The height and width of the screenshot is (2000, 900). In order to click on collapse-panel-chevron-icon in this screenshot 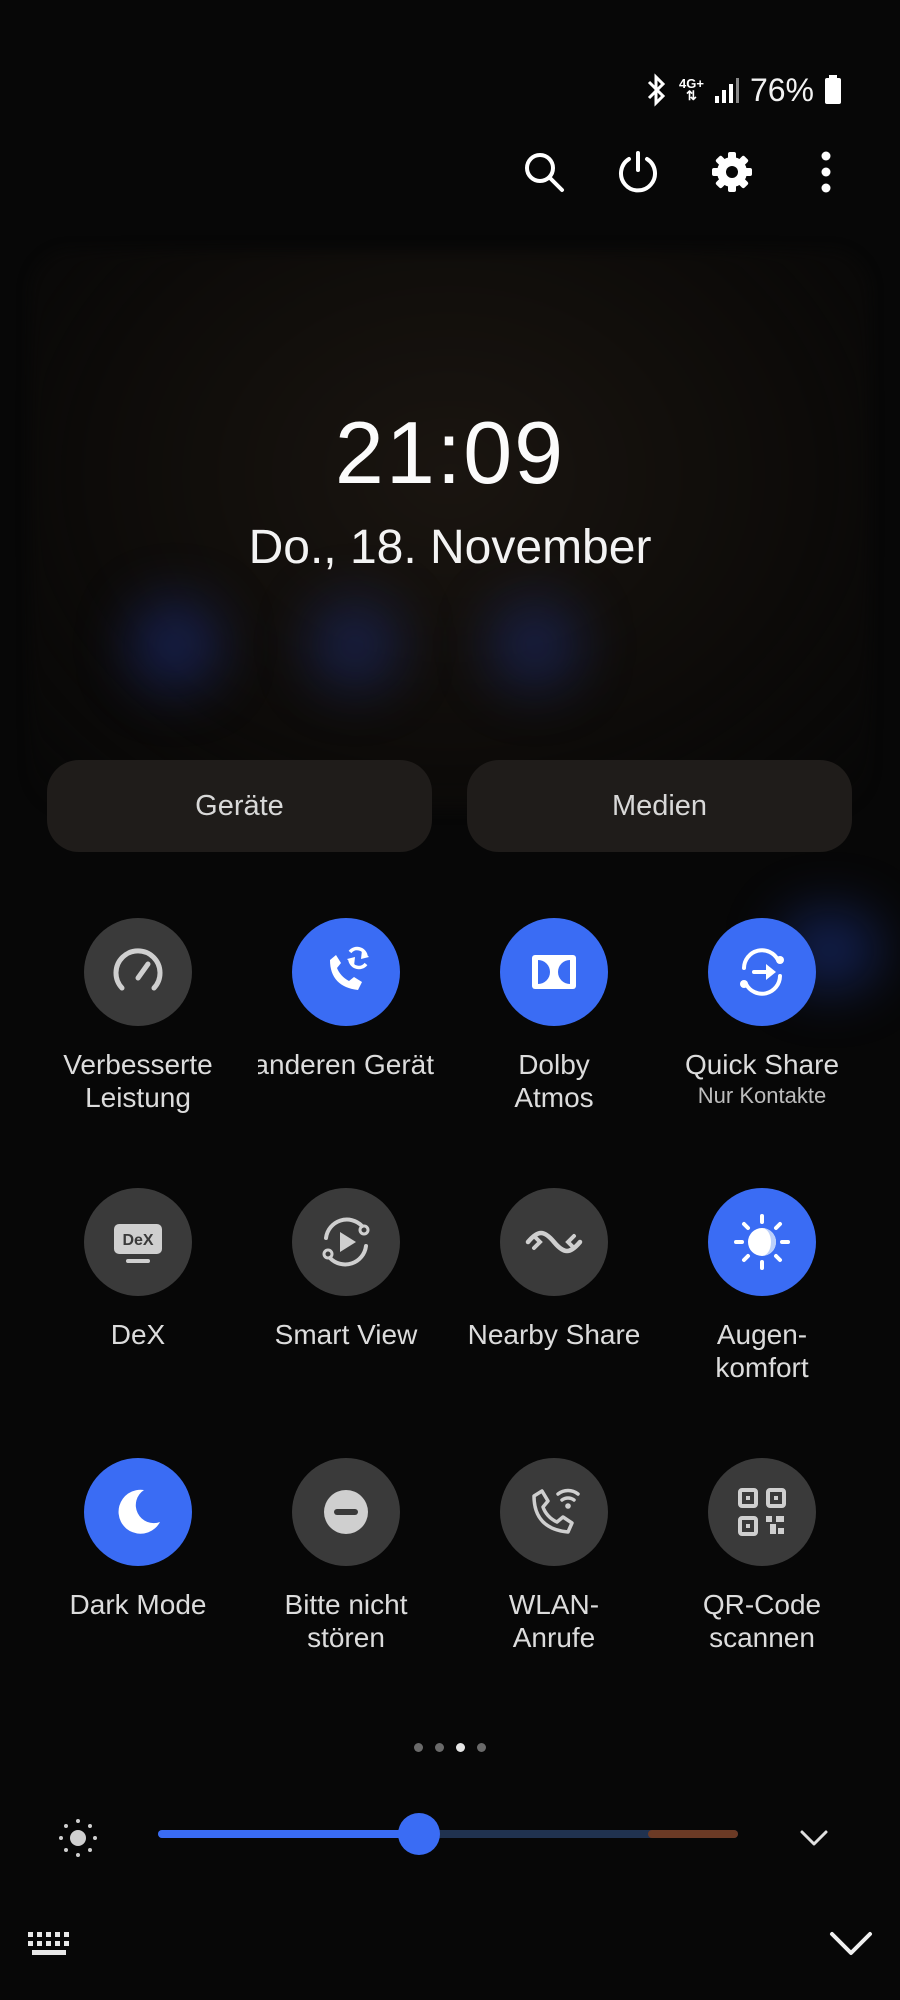, I will do `click(851, 1944)`.